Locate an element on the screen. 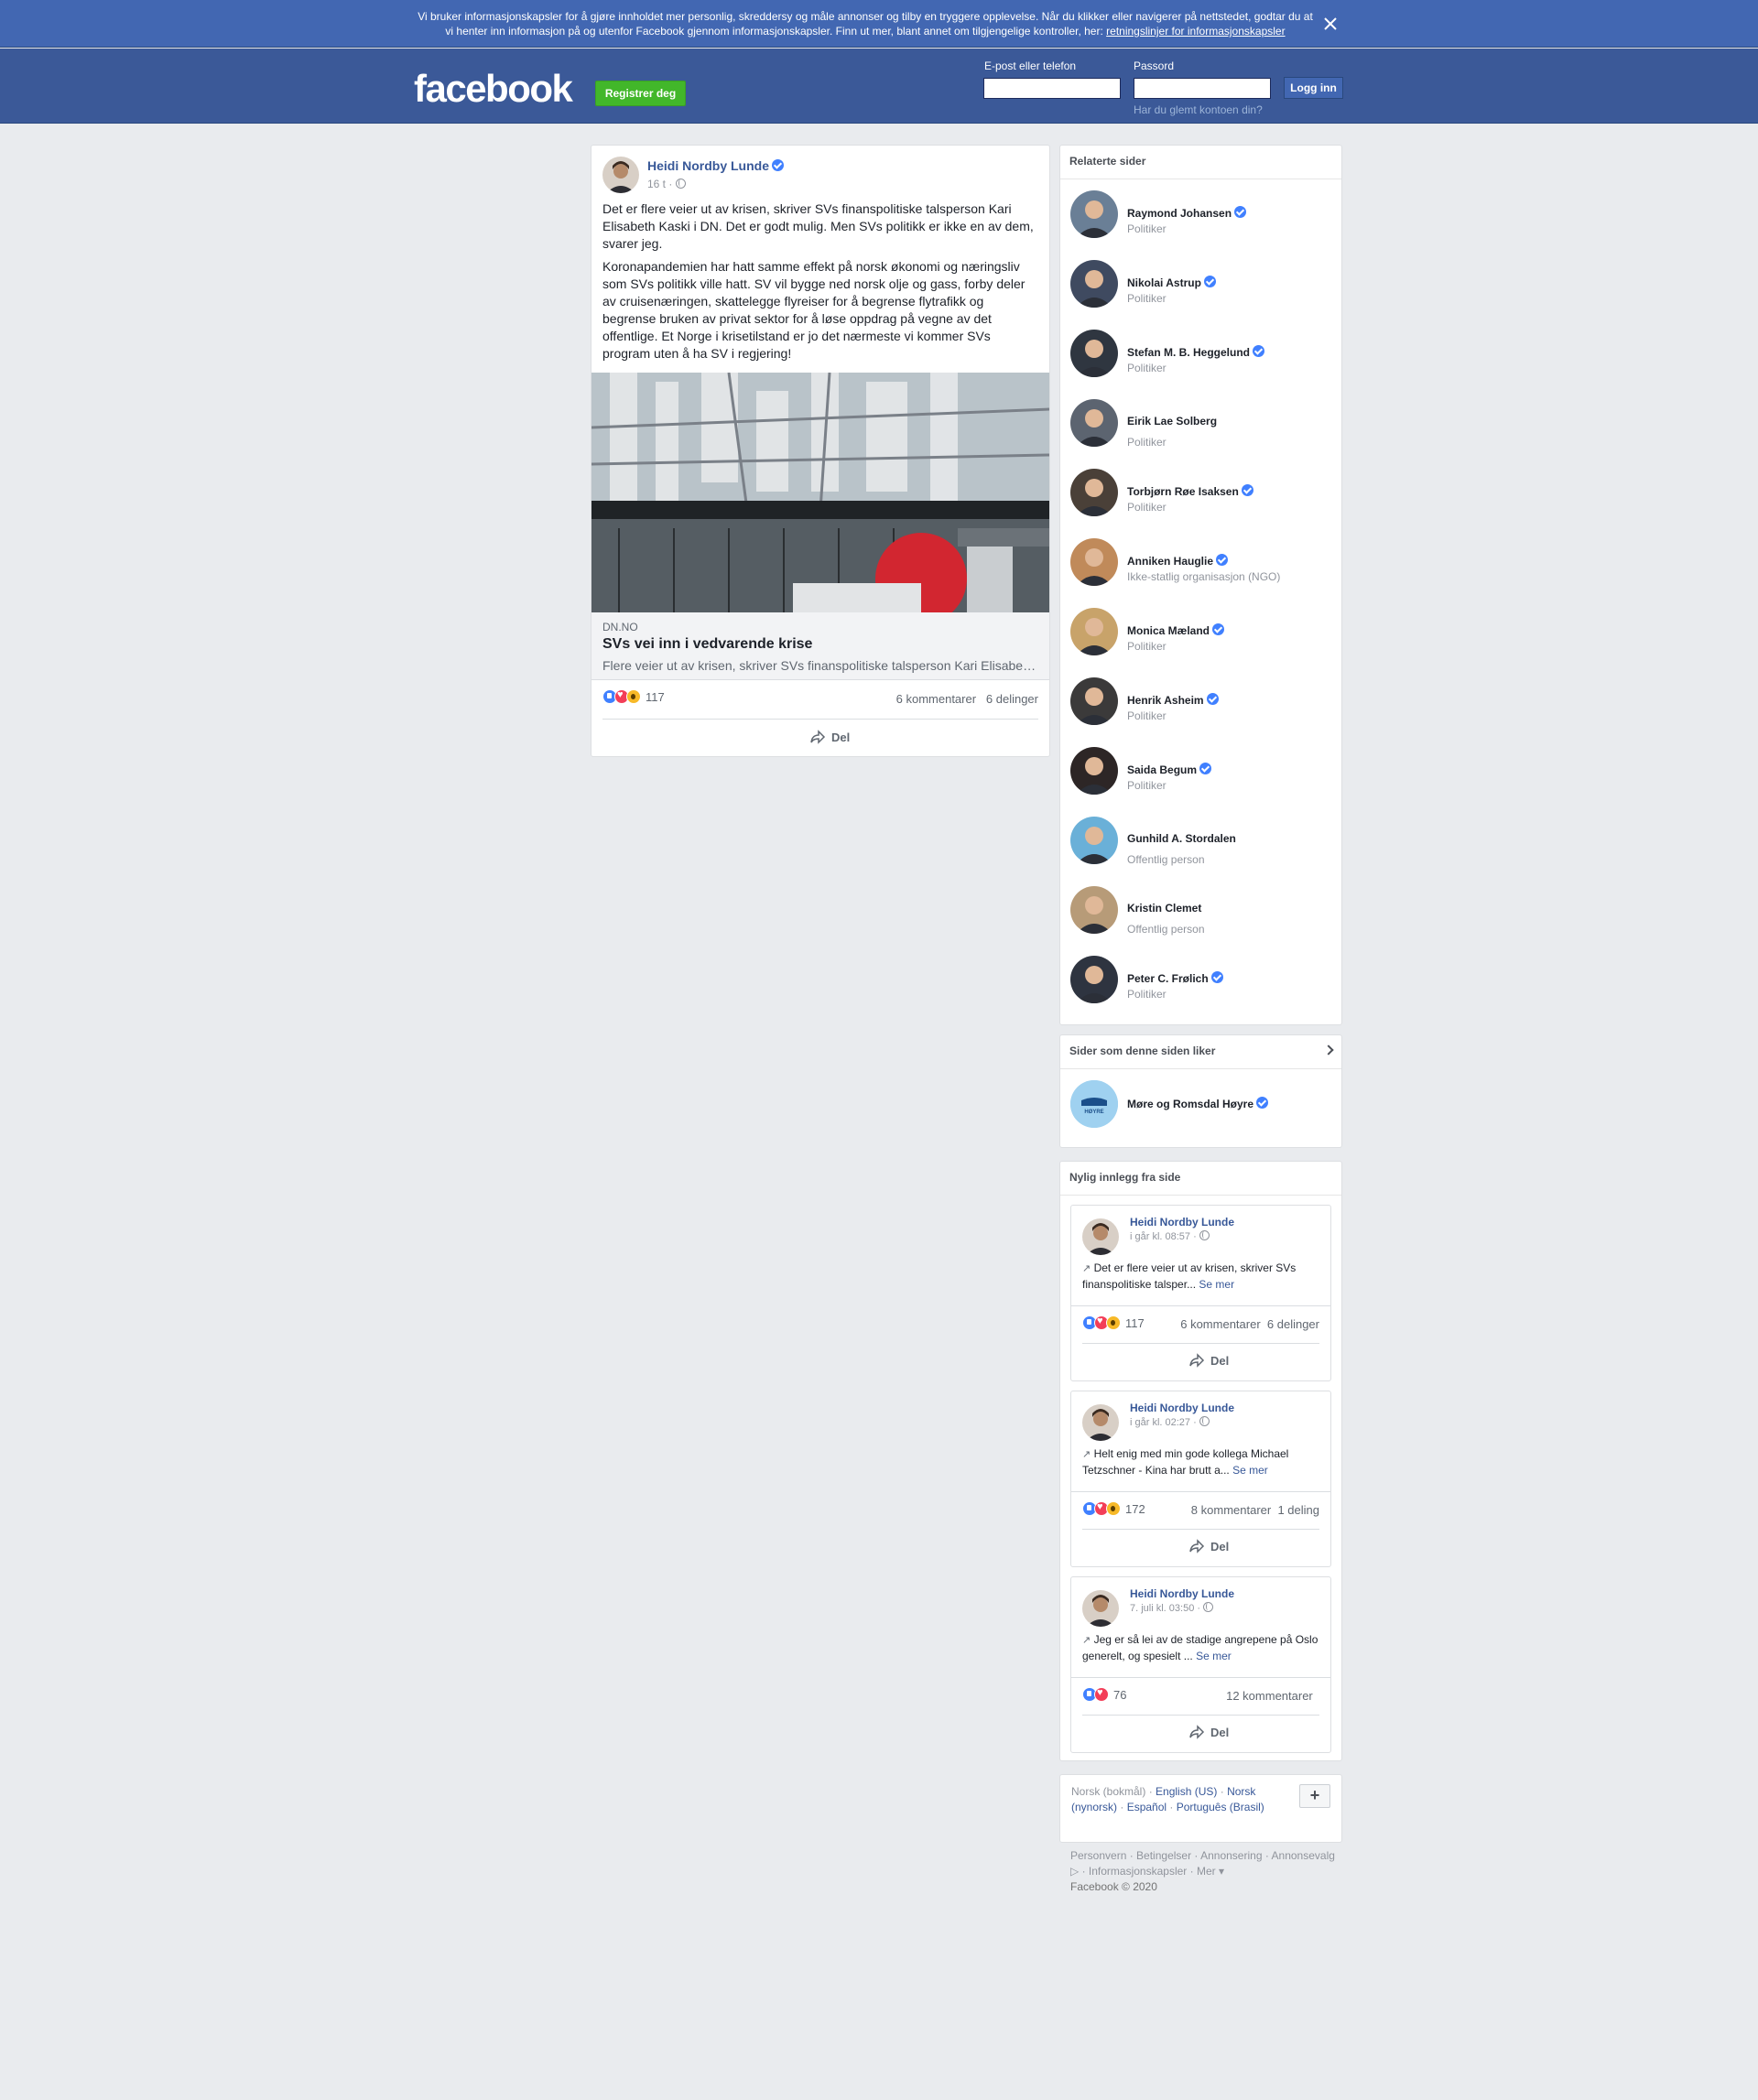 The image size is (1758, 2100). related-page-item: Kristin Clemet Offentlig person is located at coordinates (1201, 910).